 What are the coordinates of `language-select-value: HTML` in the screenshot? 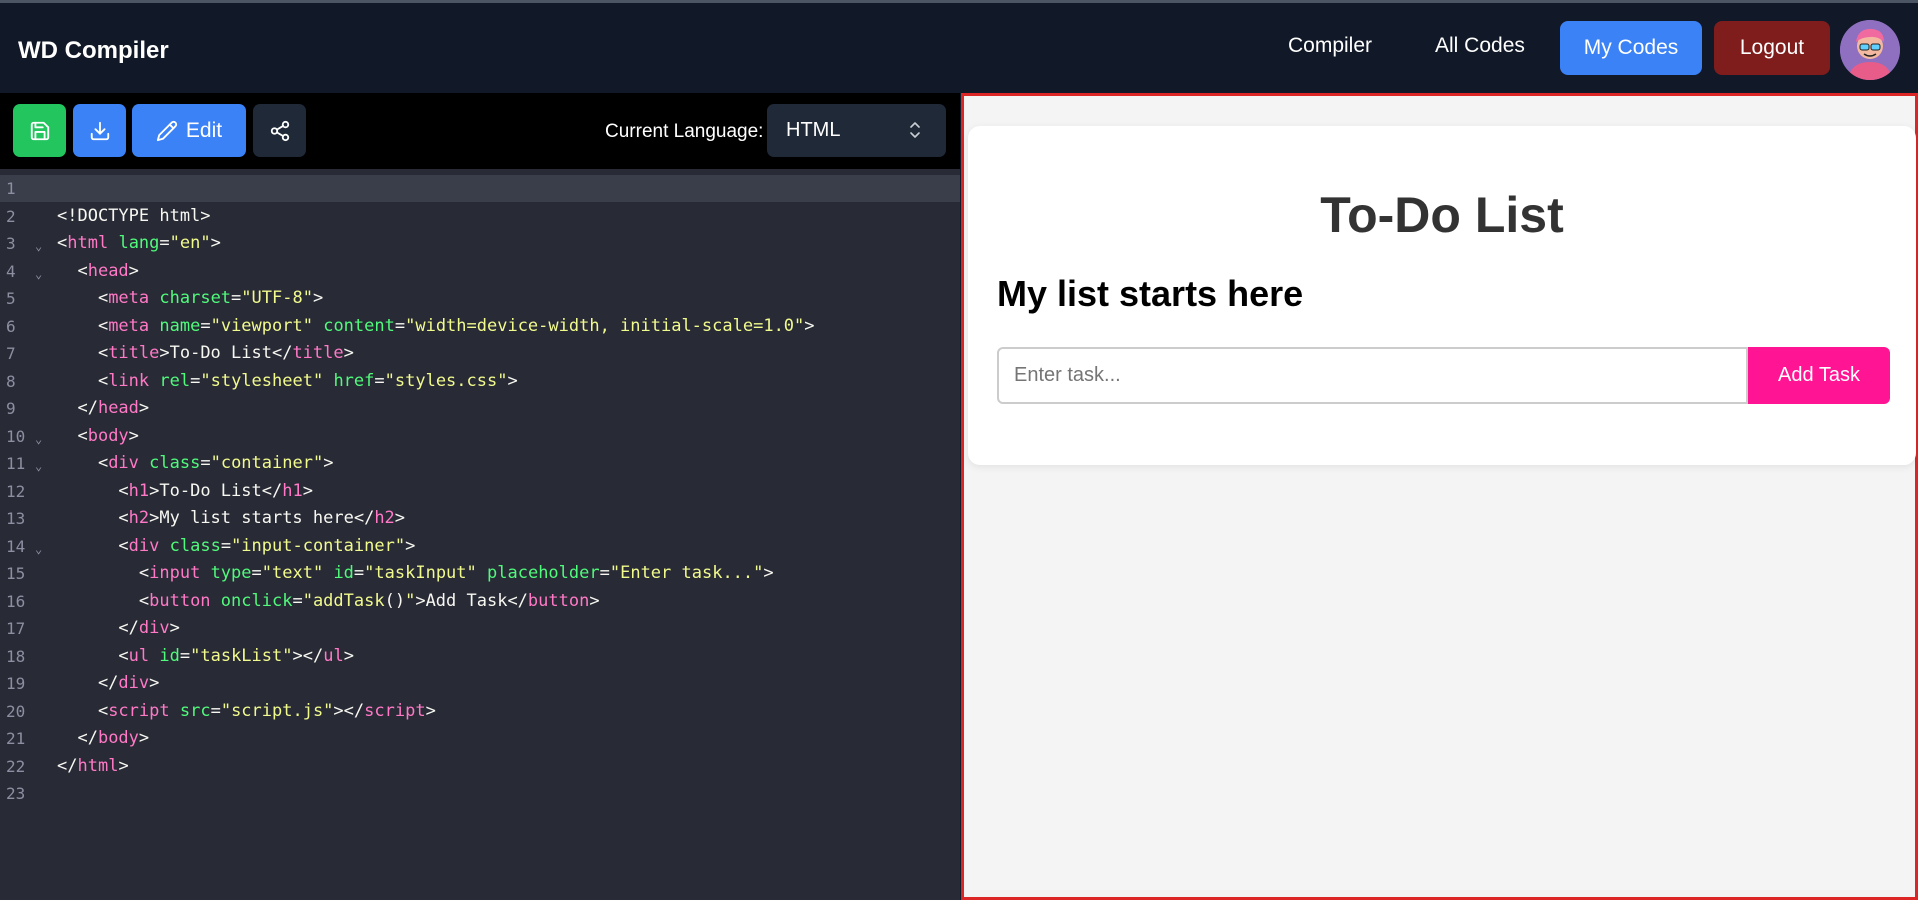 It's located at (813, 130).